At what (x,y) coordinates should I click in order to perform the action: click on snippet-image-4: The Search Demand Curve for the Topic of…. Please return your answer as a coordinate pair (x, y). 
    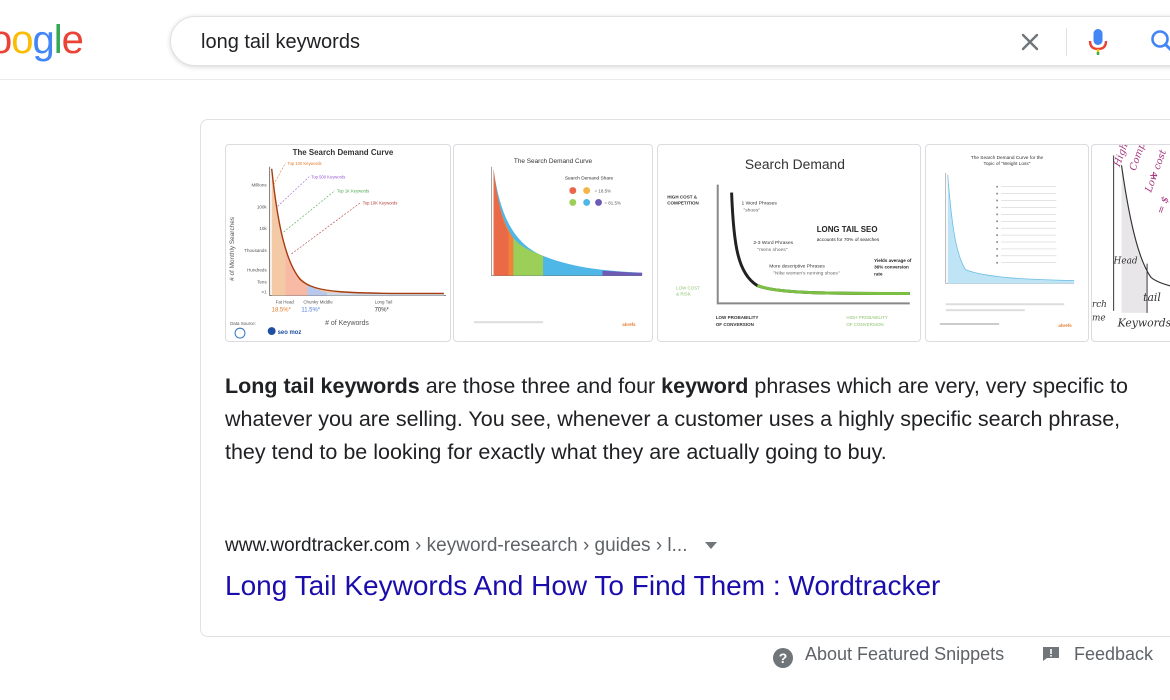
    Looking at the image, I should click on (1007, 243).